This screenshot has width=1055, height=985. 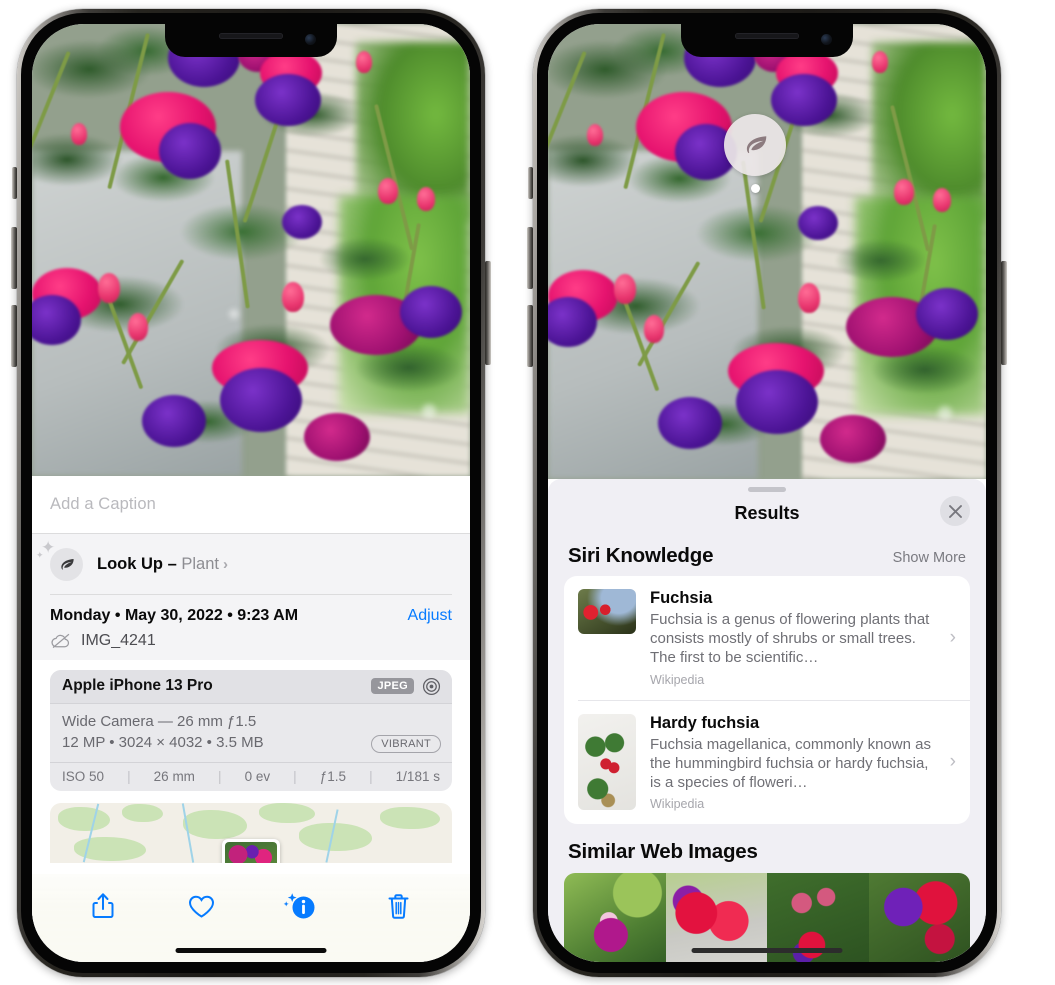 I want to click on section-title-siri-knowledge: Siri Knowledge, so click(x=641, y=555).